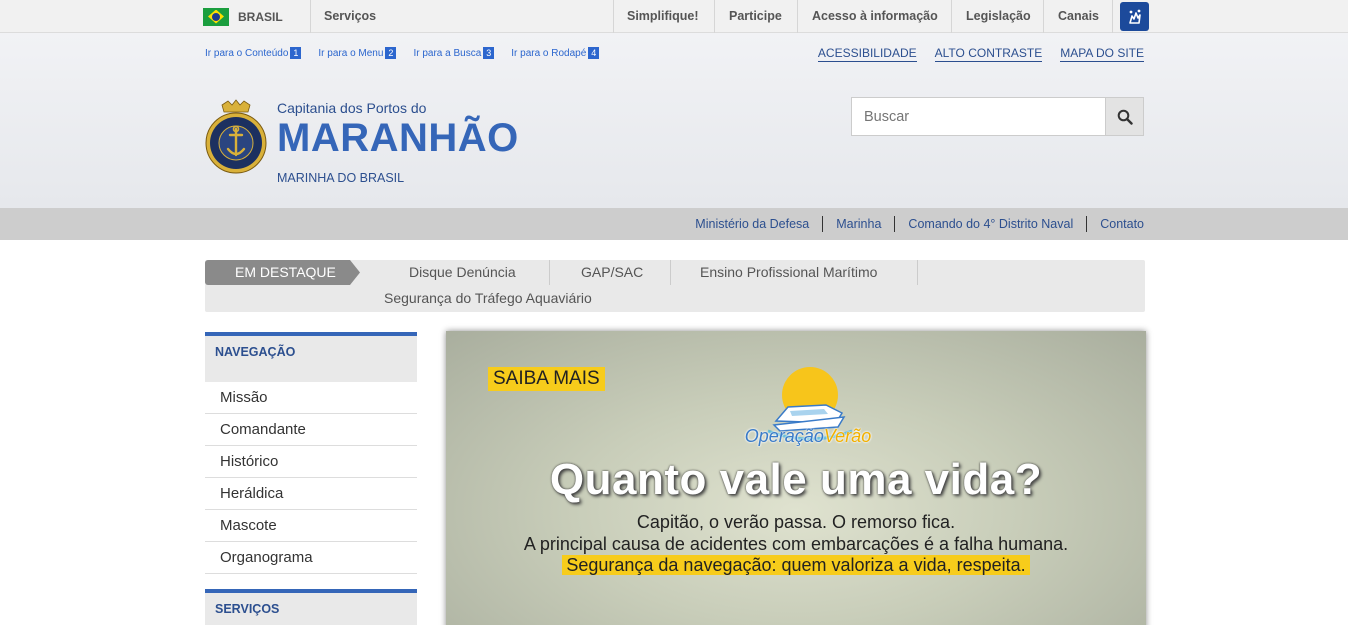  What do you see at coordinates (867, 54) in the screenshot?
I see `acessibilidade-link: ACESSIBILIDADE` at bounding box center [867, 54].